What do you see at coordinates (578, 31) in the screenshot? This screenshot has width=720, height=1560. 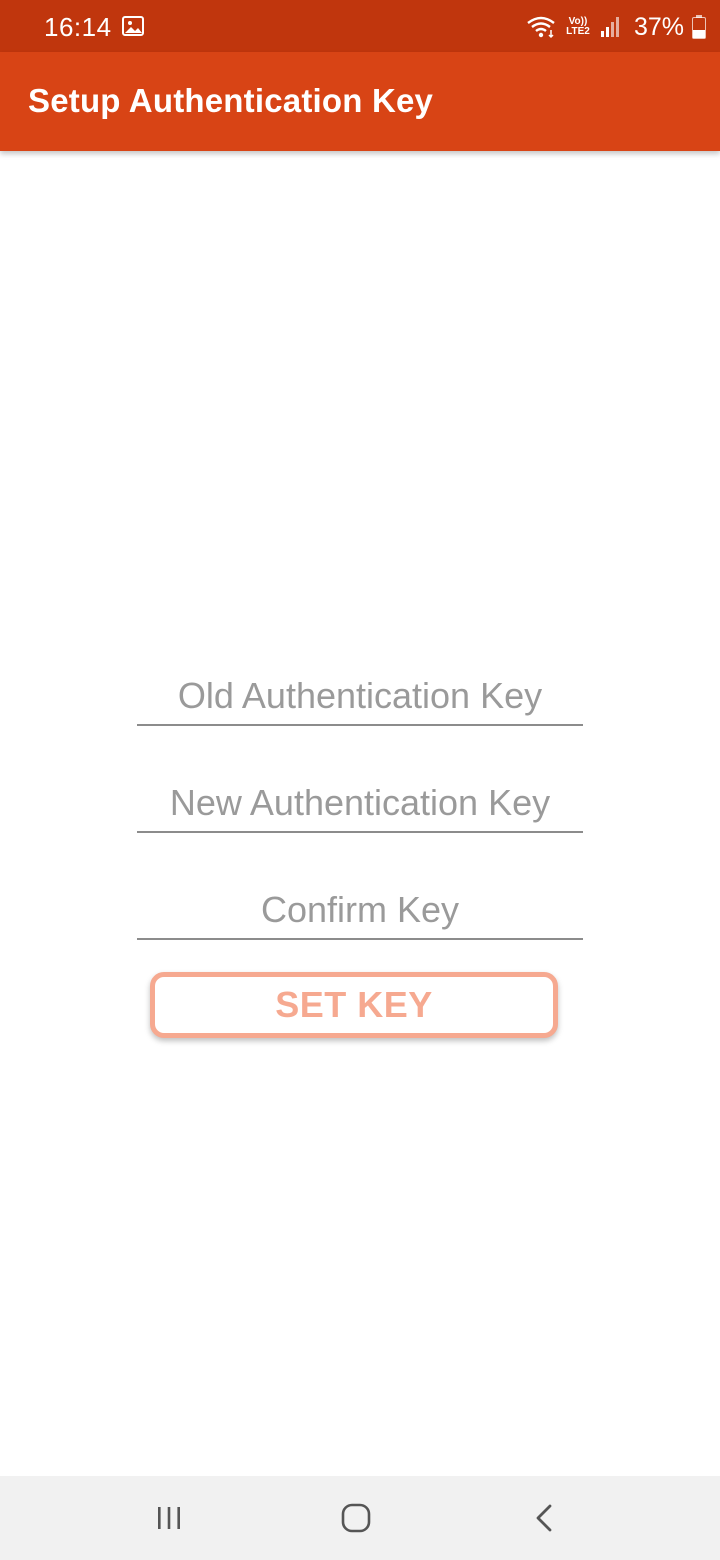 I see `volte-label-bottom: LTE2` at bounding box center [578, 31].